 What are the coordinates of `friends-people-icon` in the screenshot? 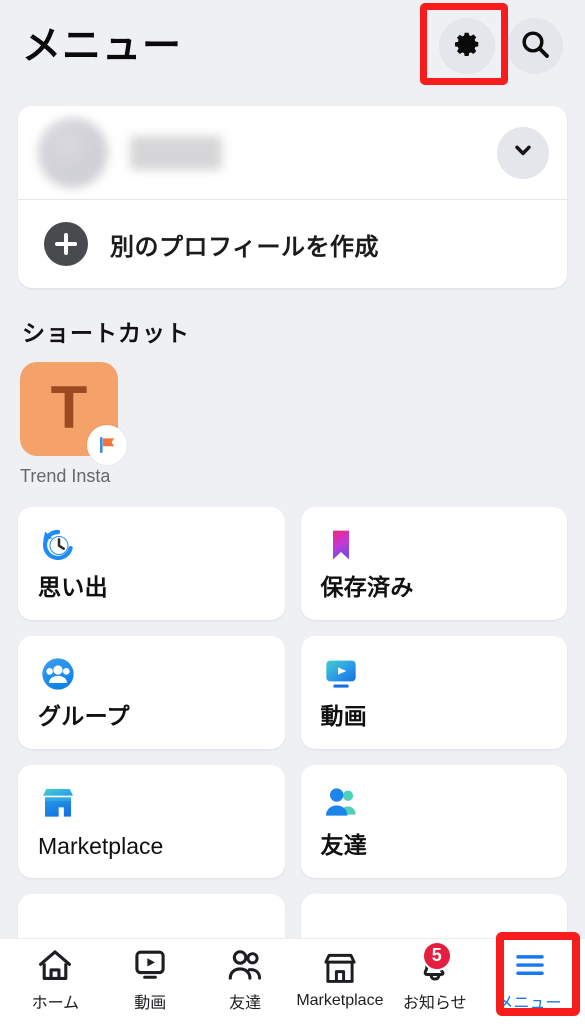 It's located at (341, 803).